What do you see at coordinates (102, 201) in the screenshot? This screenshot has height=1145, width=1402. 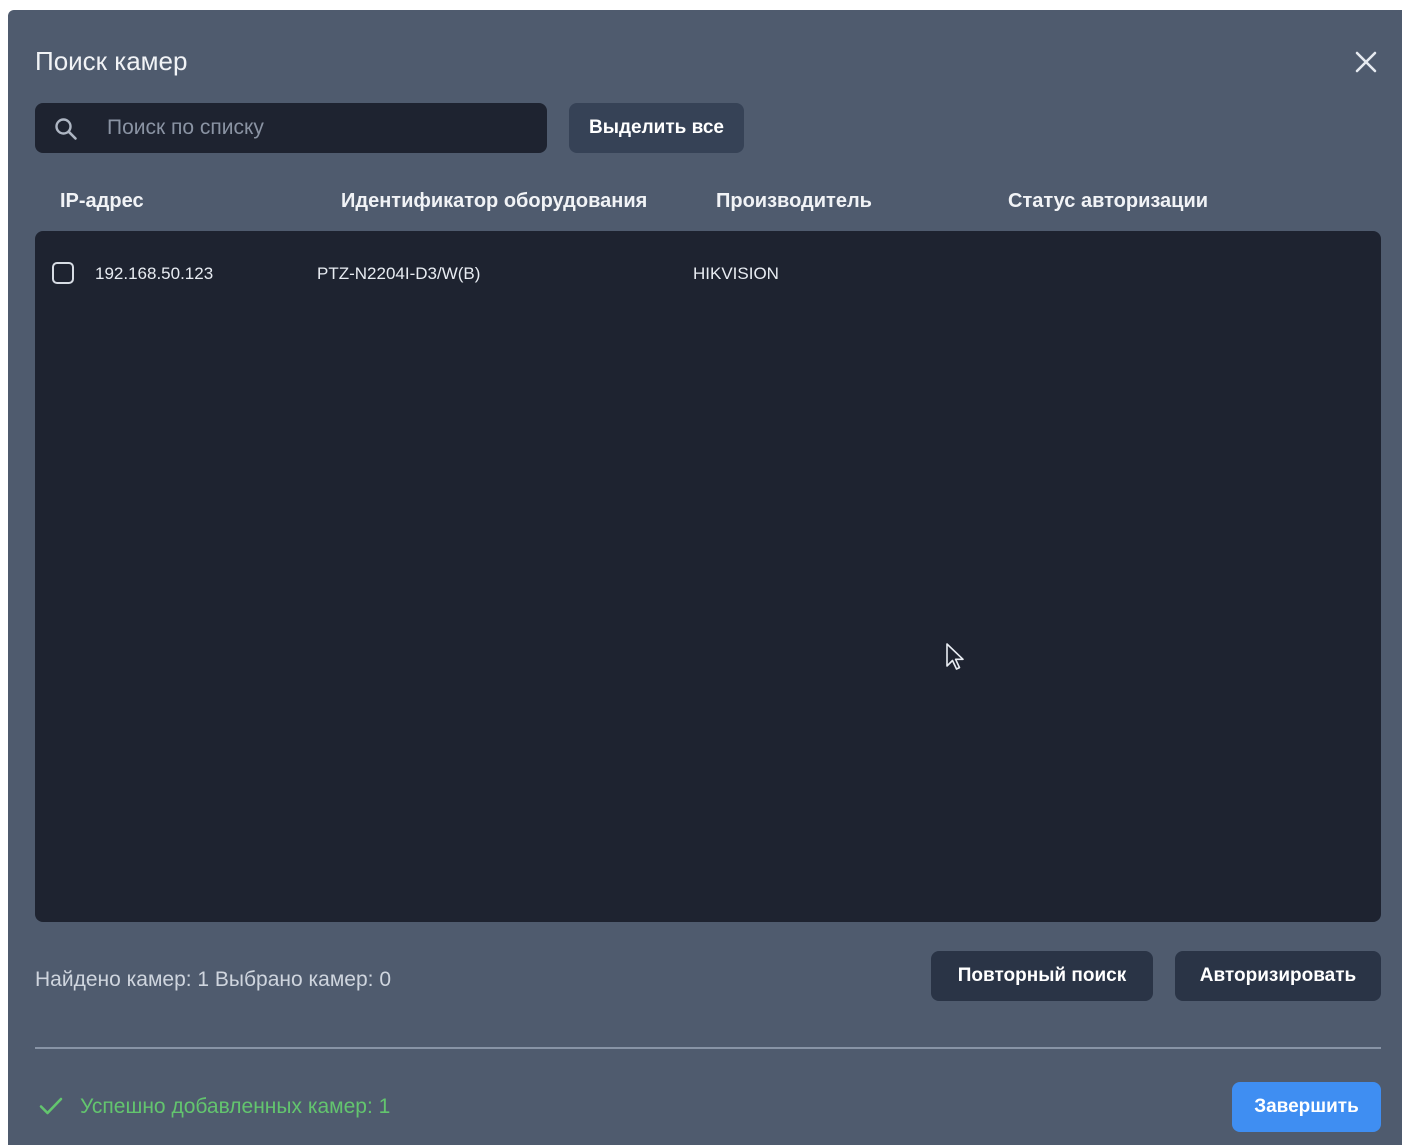 I see `column-header-ip: IP-адрес` at bounding box center [102, 201].